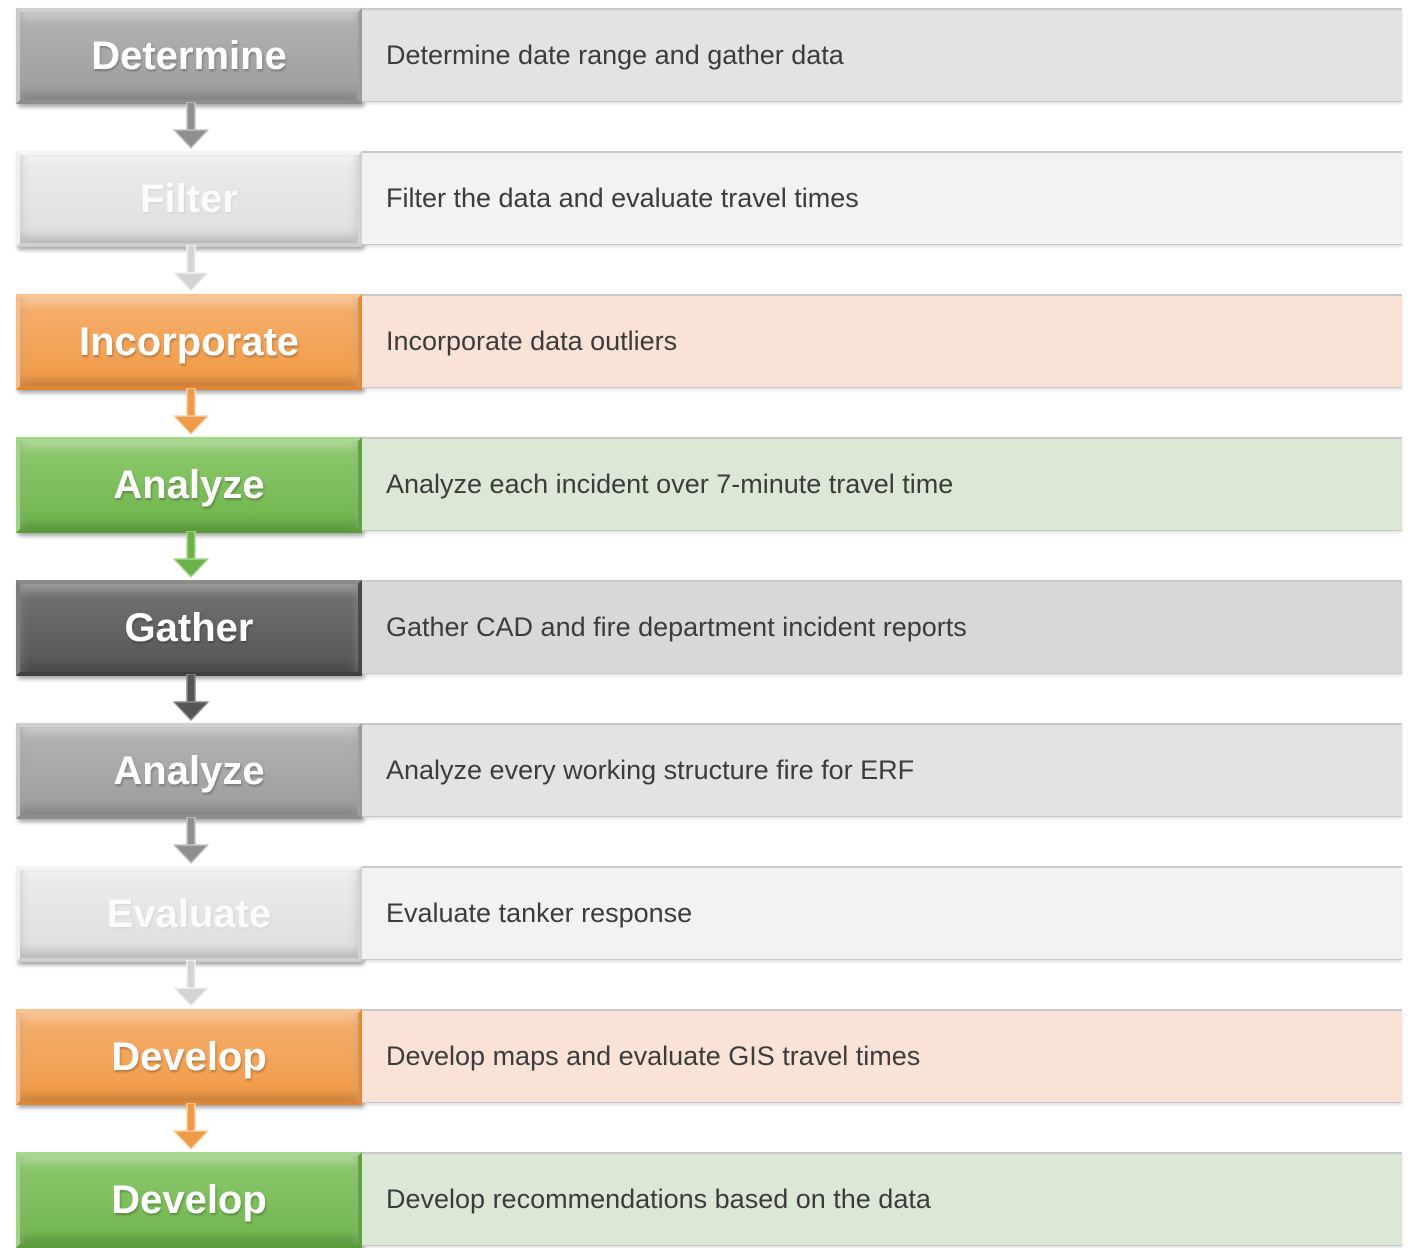 This screenshot has width=1414, height=1248. I want to click on process-step: Incorporate Incorporate data outliers, so click(710, 342).